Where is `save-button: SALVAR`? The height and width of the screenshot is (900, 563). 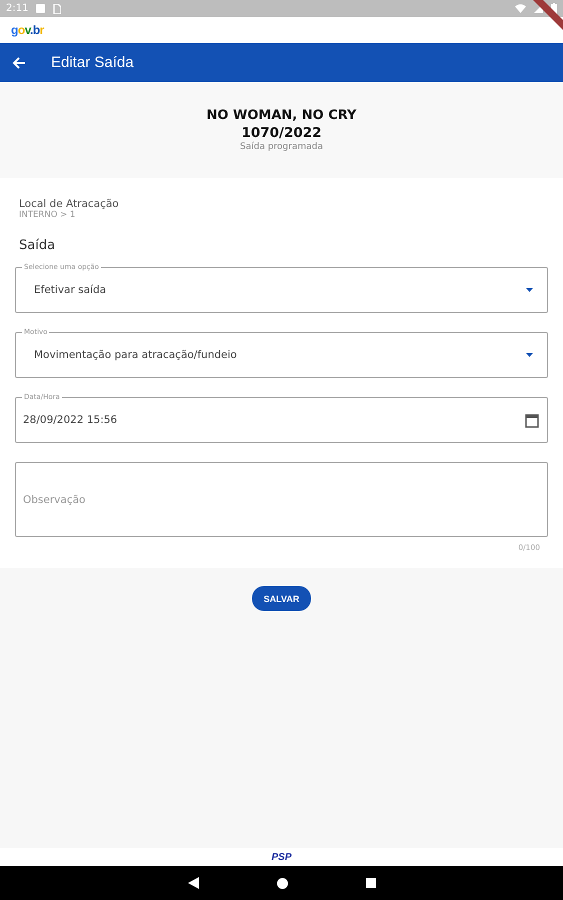 save-button: SALVAR is located at coordinates (281, 598).